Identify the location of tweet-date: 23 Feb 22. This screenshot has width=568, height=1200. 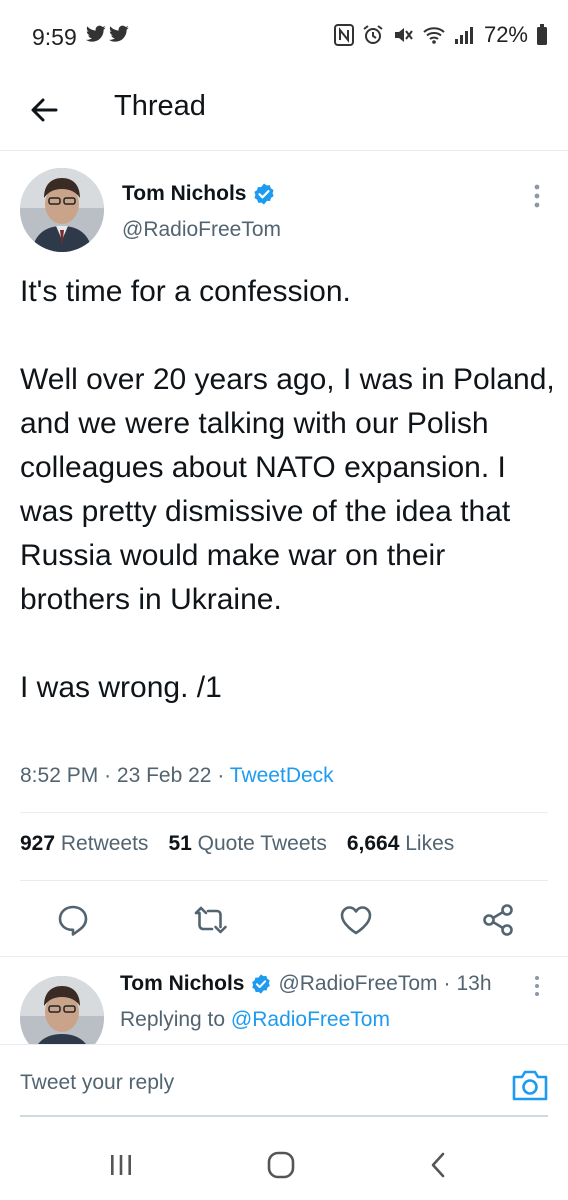
(164, 775).